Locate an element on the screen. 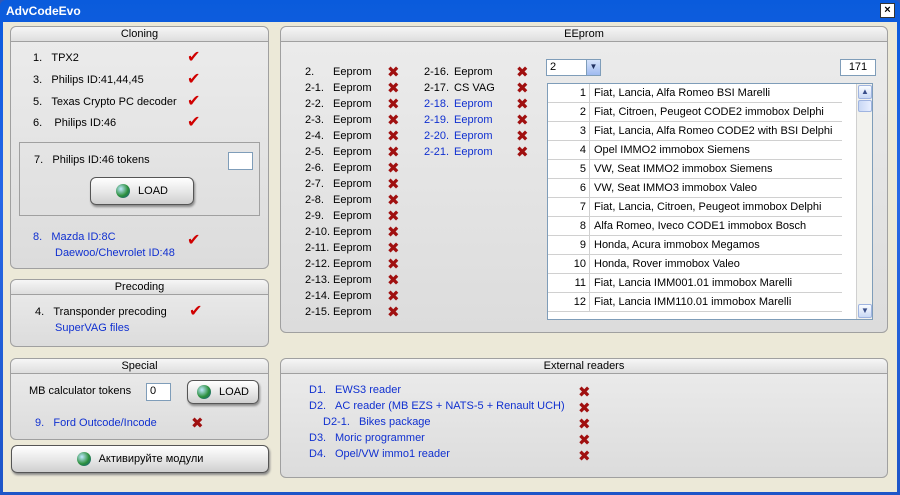 The width and height of the screenshot is (900, 495). eeprom-combo: 2 ▼ is located at coordinates (573, 67).